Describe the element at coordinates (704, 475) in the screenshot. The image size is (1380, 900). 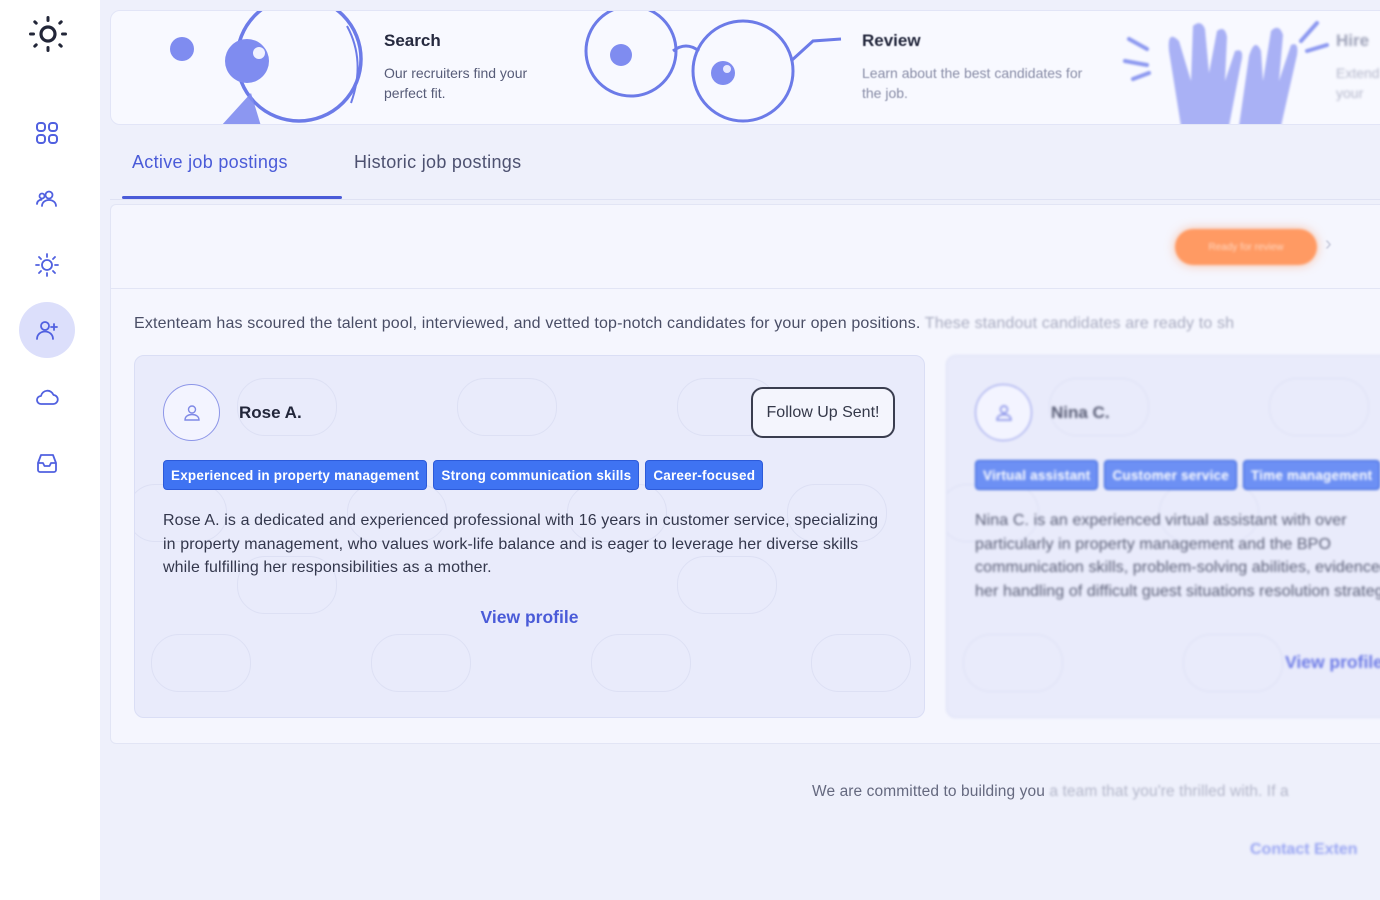
I see `skill-tag: Career-focused` at that location.